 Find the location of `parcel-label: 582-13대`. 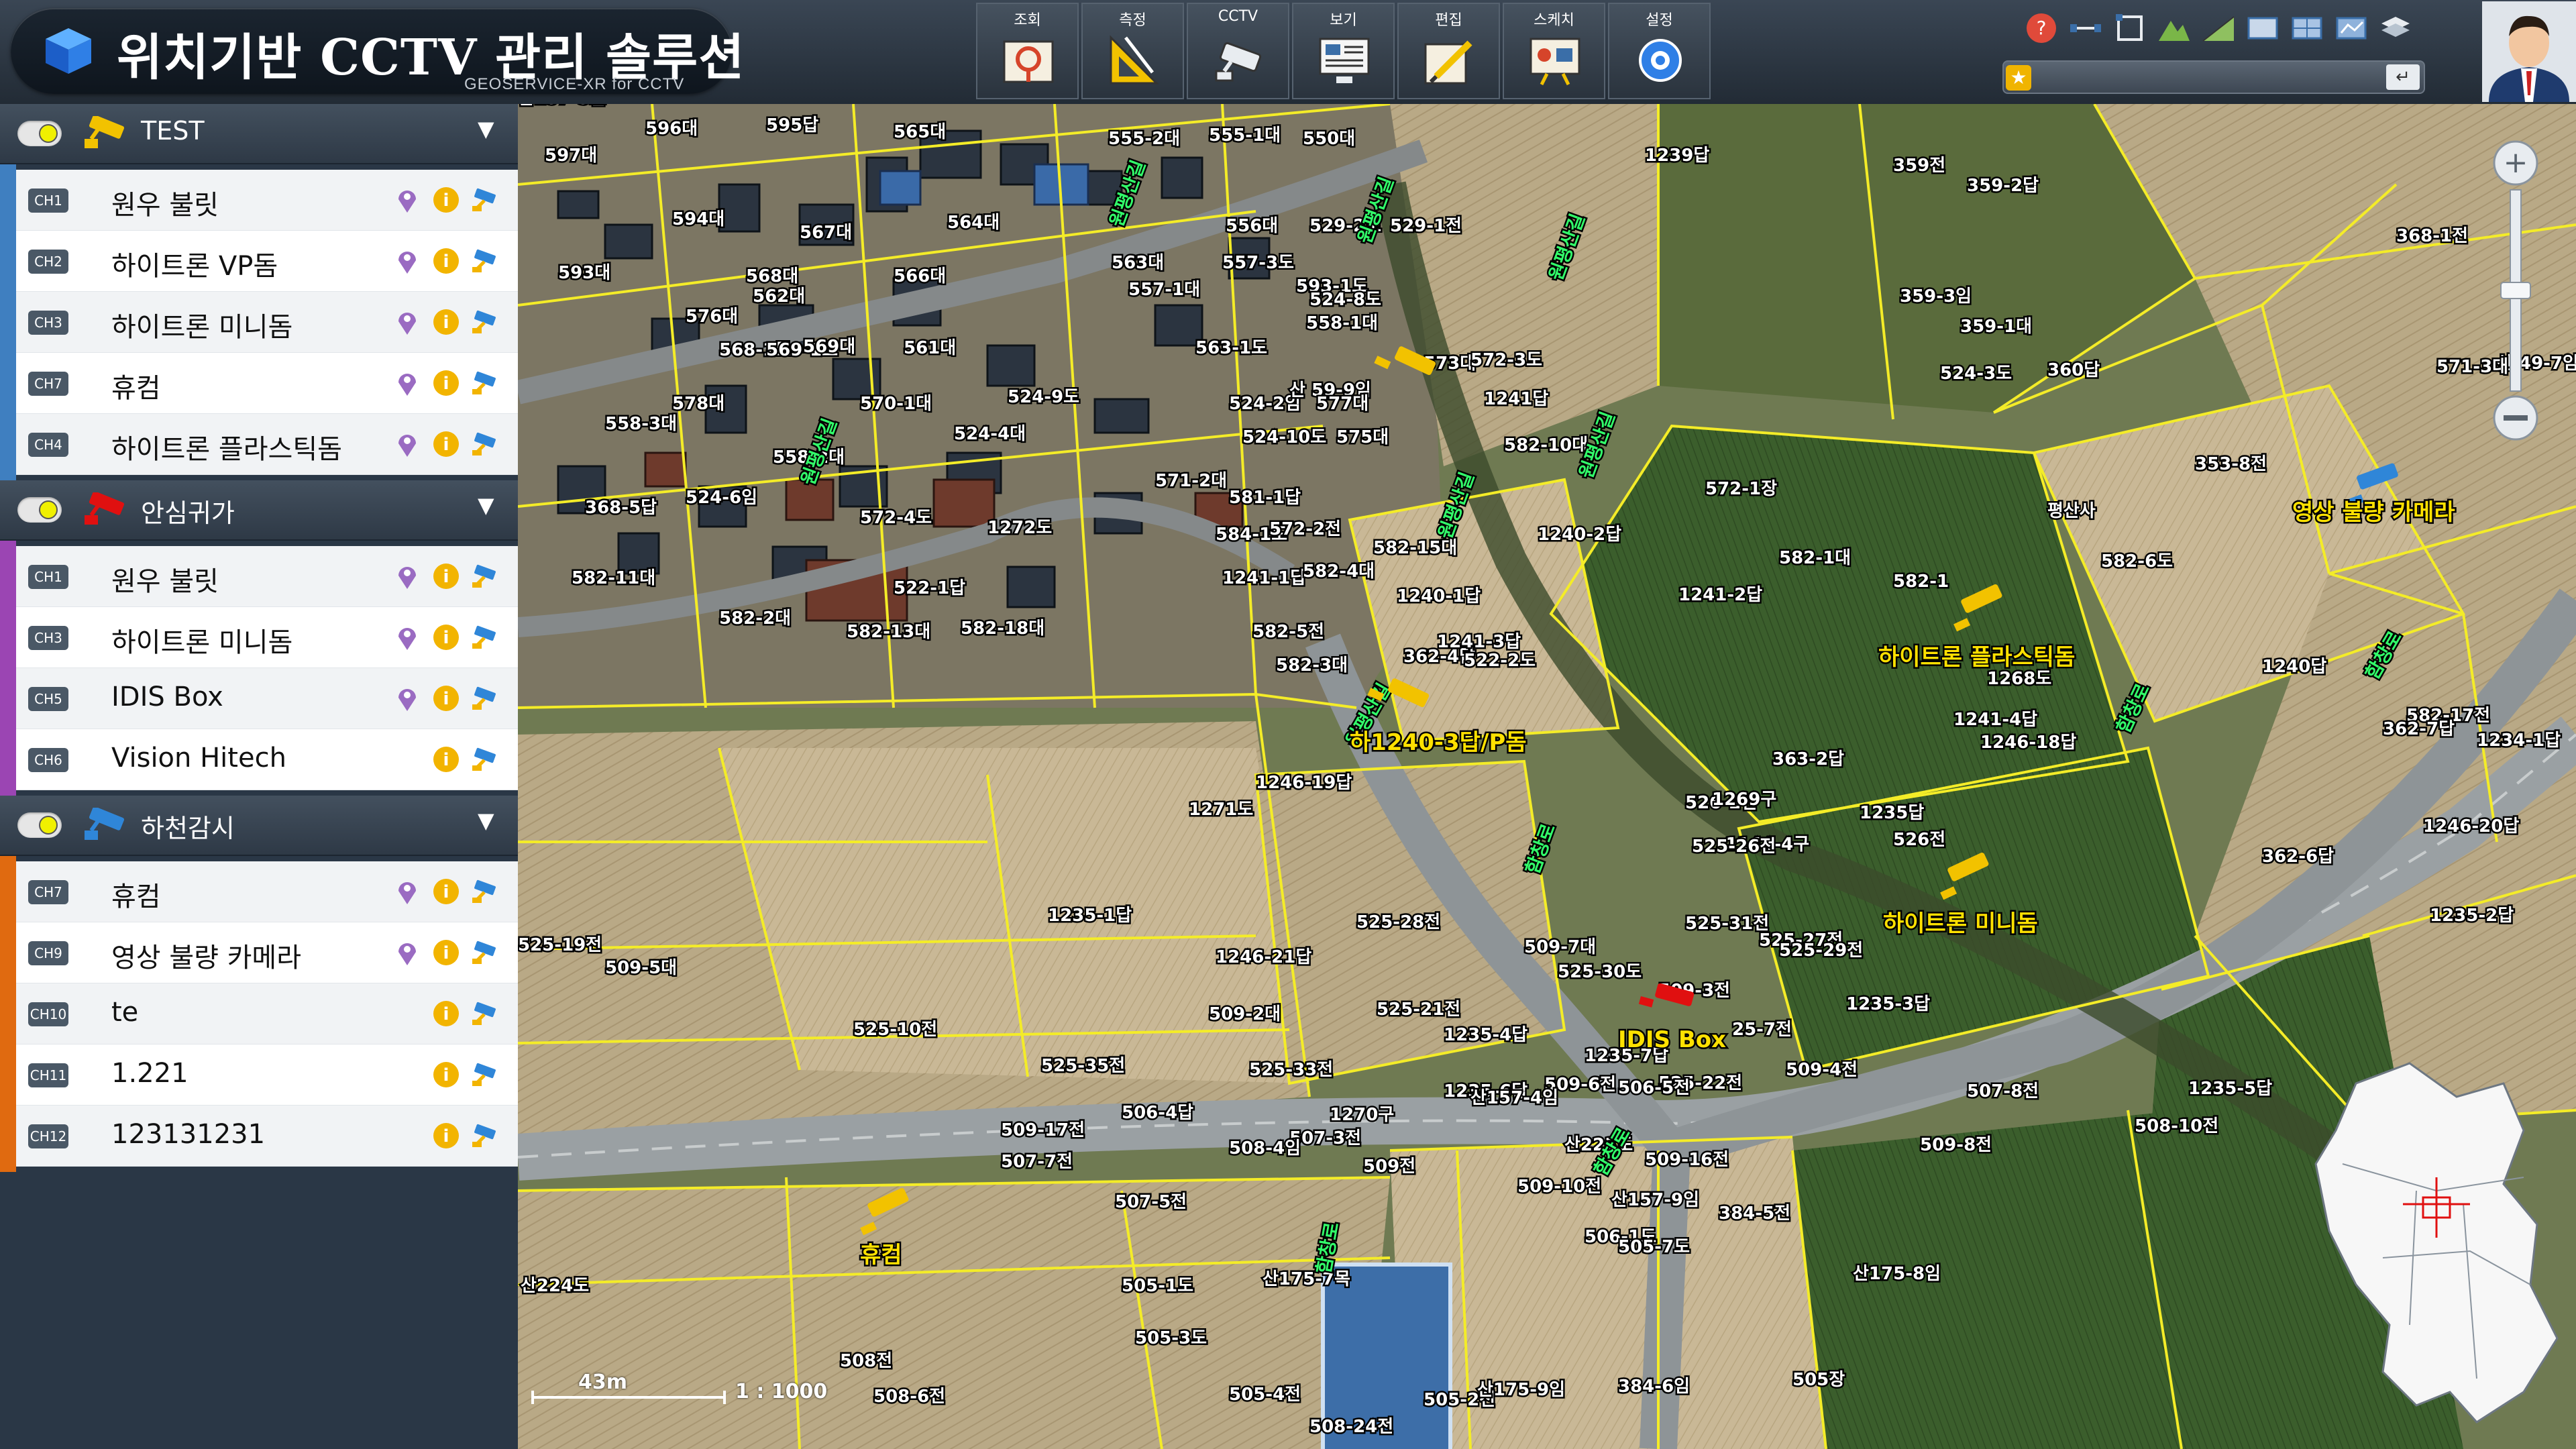

parcel-label: 582-13대 is located at coordinates (888, 632).